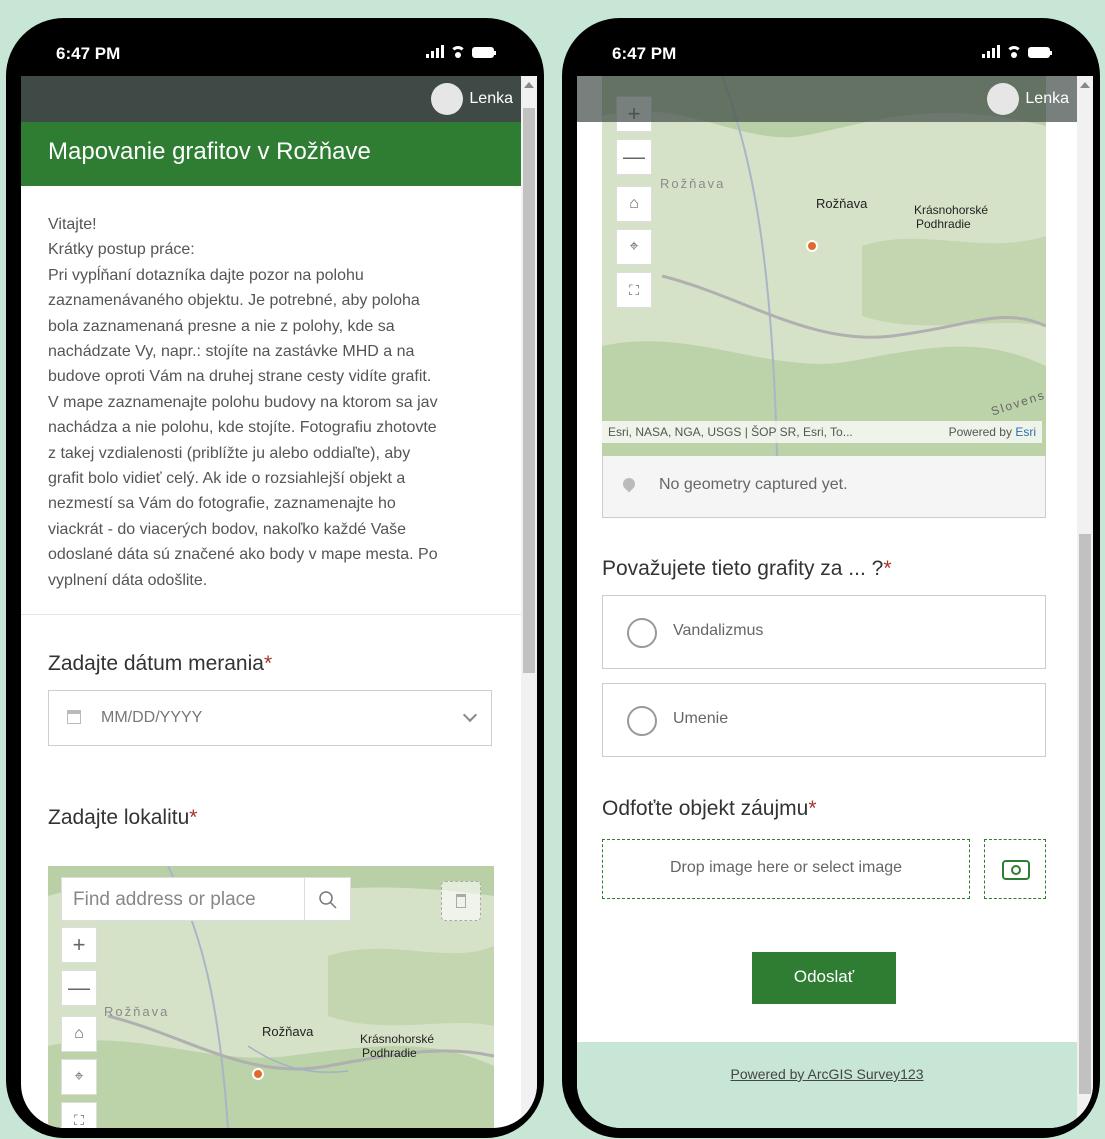 This screenshot has height=1139, width=1105. I want to click on signal-icon, so click(991, 51).